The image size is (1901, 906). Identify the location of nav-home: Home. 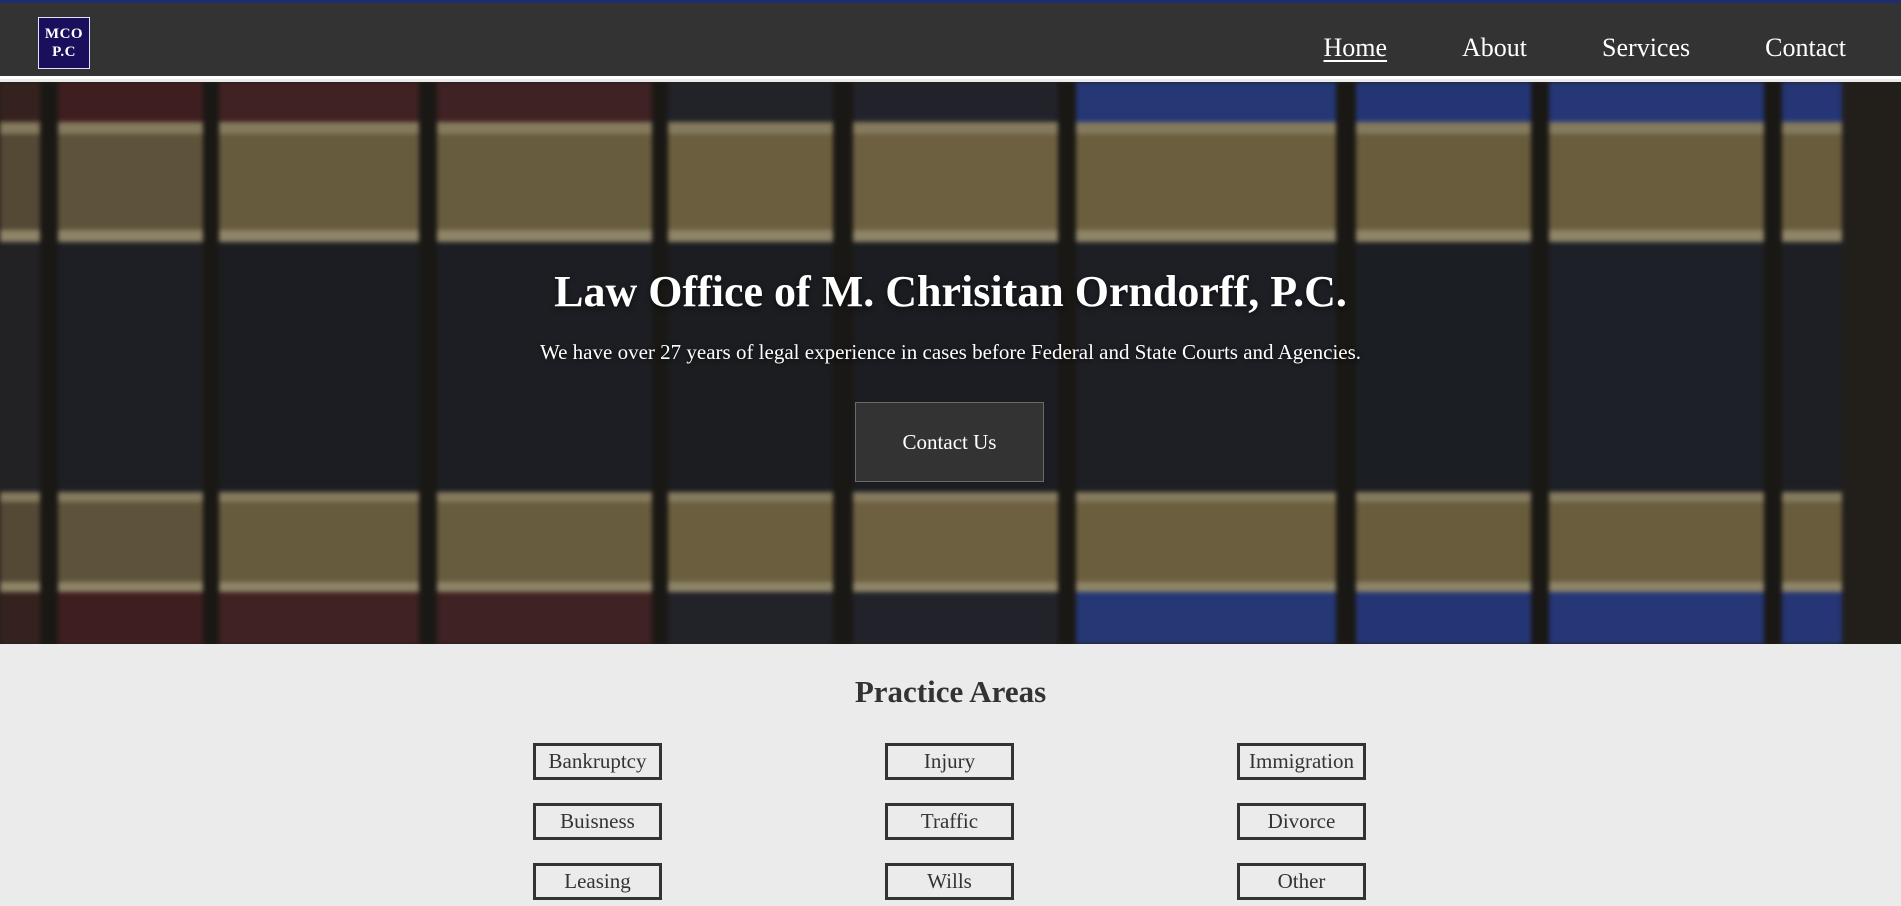
(1355, 48).